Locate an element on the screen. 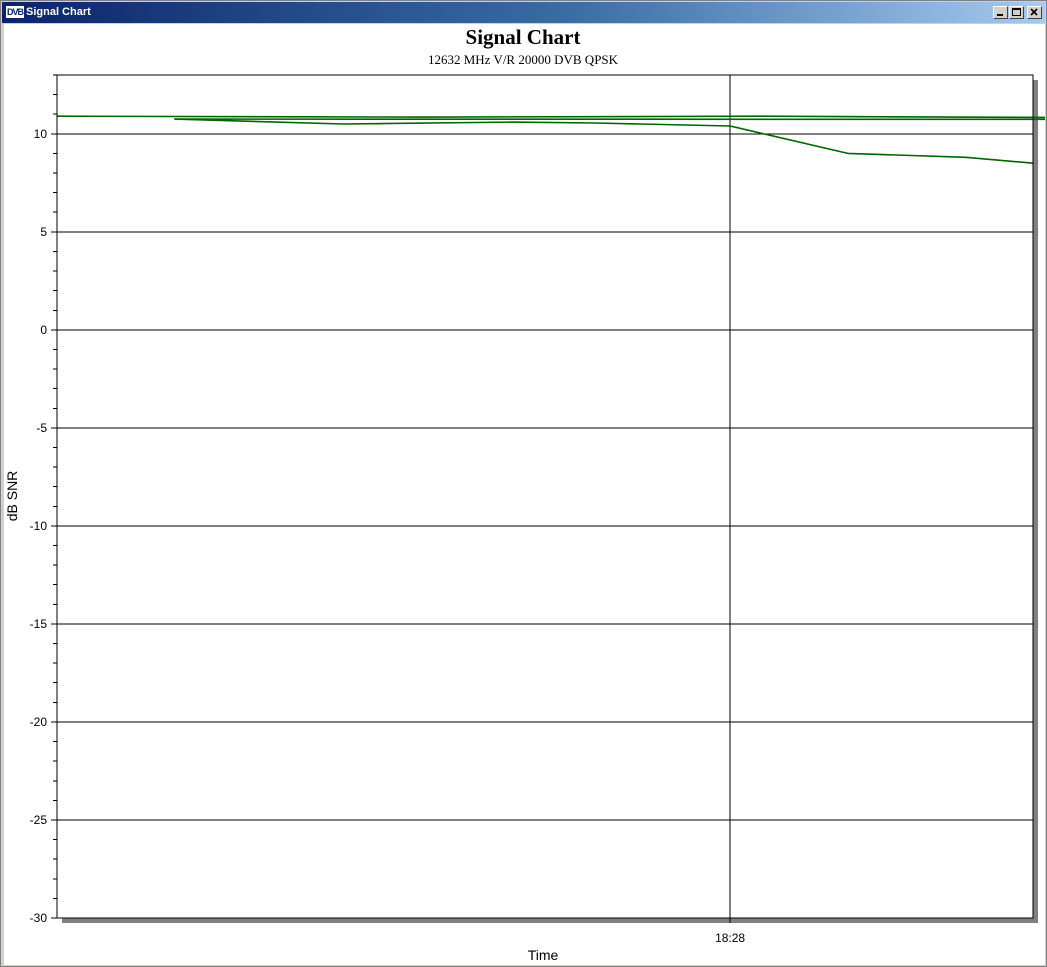 This screenshot has height=967, width=1047. close-icon is located at coordinates (1034, 12).